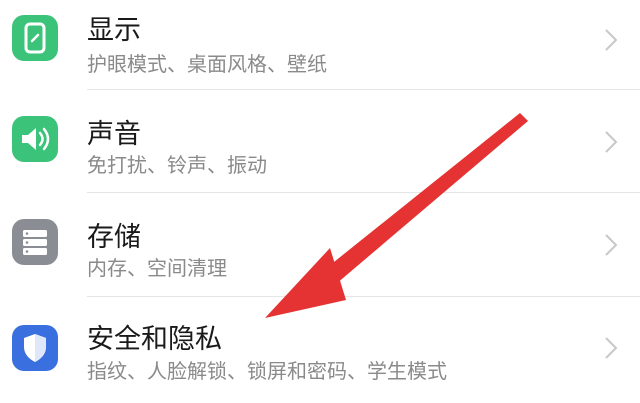 The image size is (640, 403). I want to click on sound-icon, so click(35, 139).